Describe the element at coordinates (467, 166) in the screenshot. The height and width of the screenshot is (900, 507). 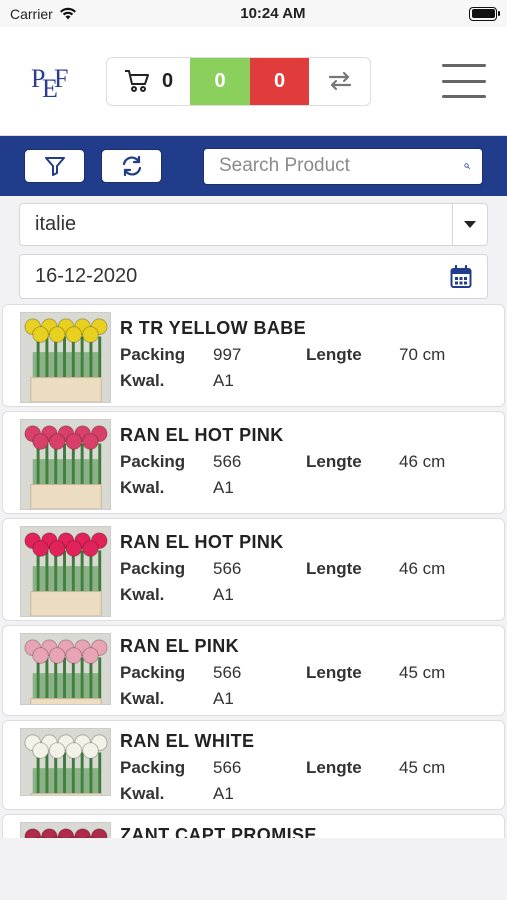
I see `search-icon` at that location.